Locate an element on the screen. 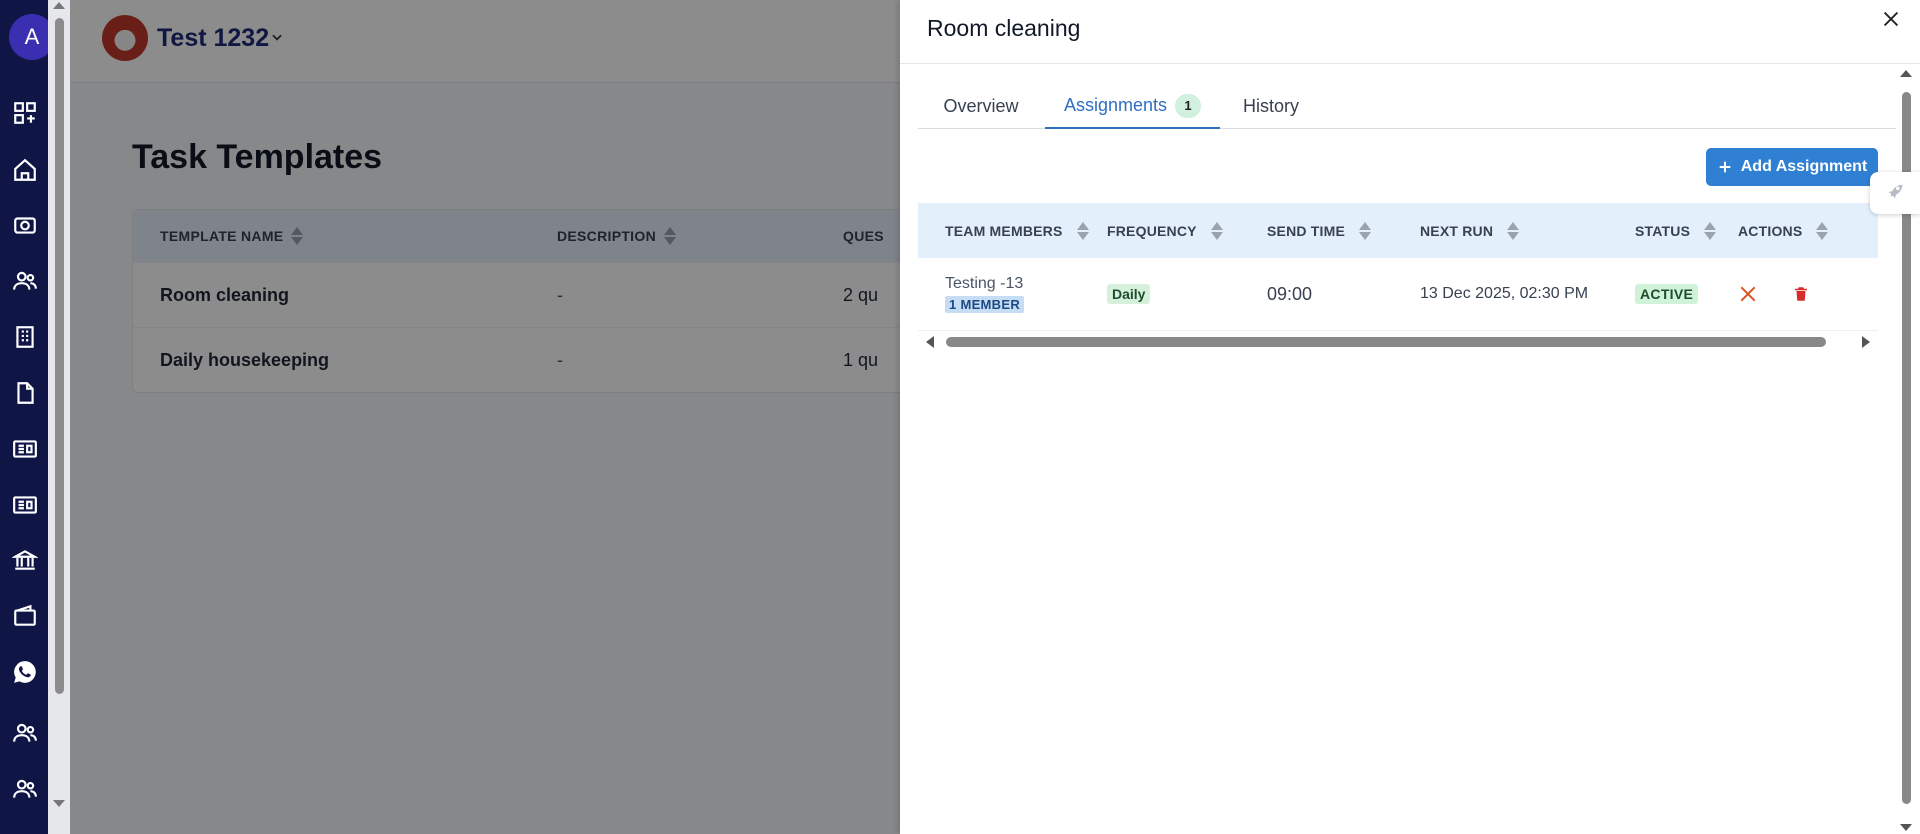 This screenshot has width=1920, height=834. wallet-icon is located at coordinates (25, 616).